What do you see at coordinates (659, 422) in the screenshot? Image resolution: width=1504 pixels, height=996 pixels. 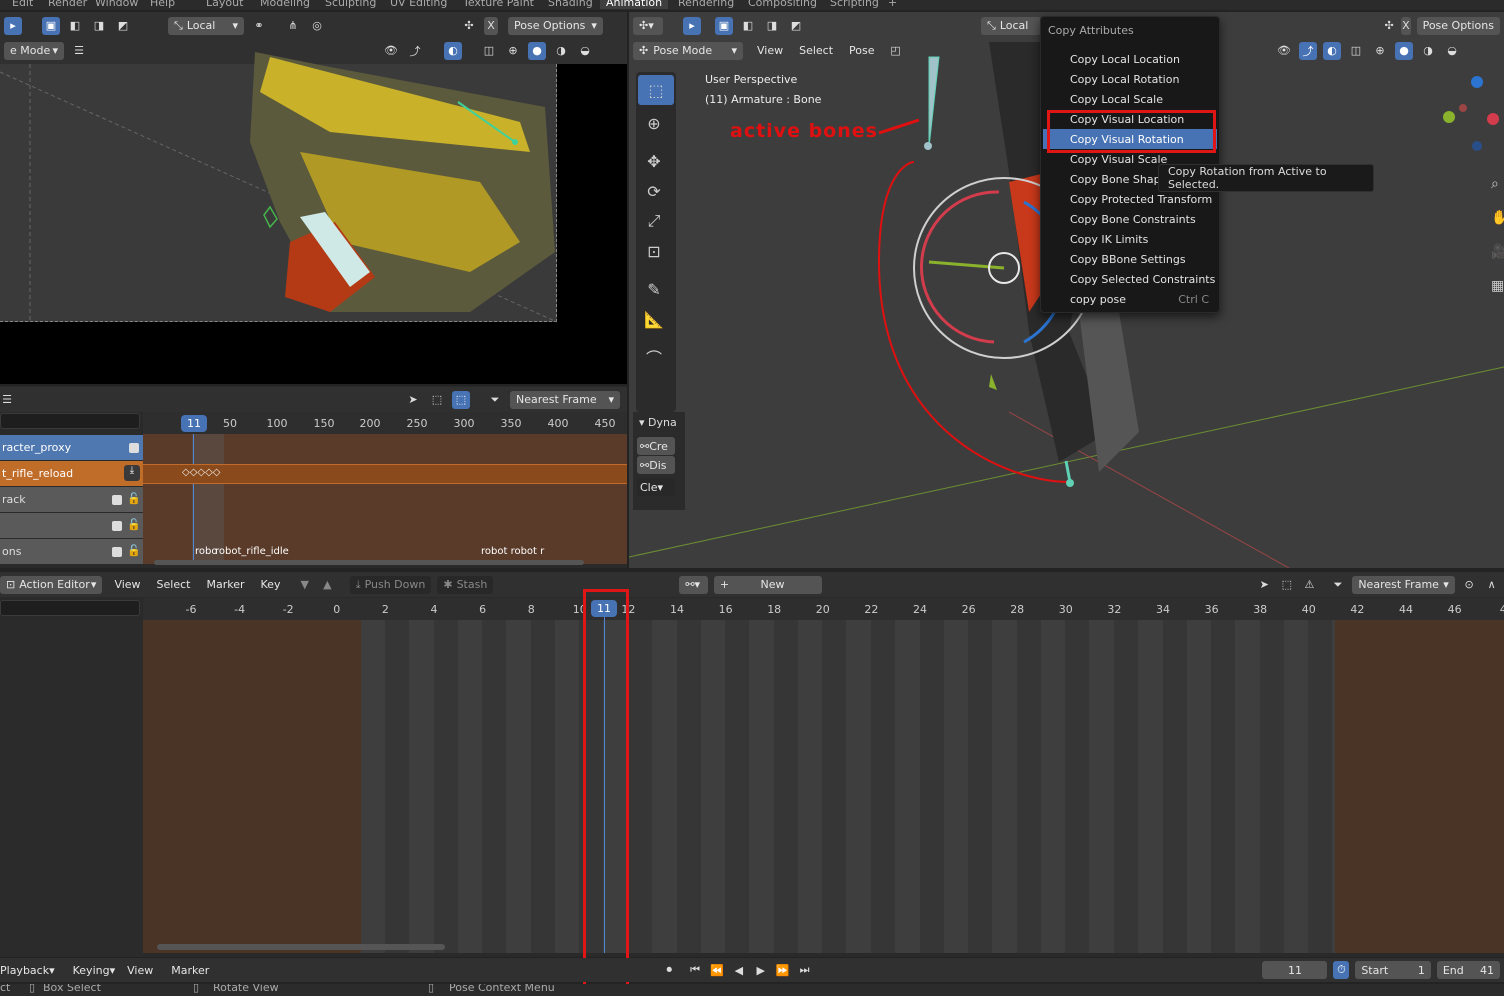 I see `dyna-panel-title: ▾ Dyna` at bounding box center [659, 422].